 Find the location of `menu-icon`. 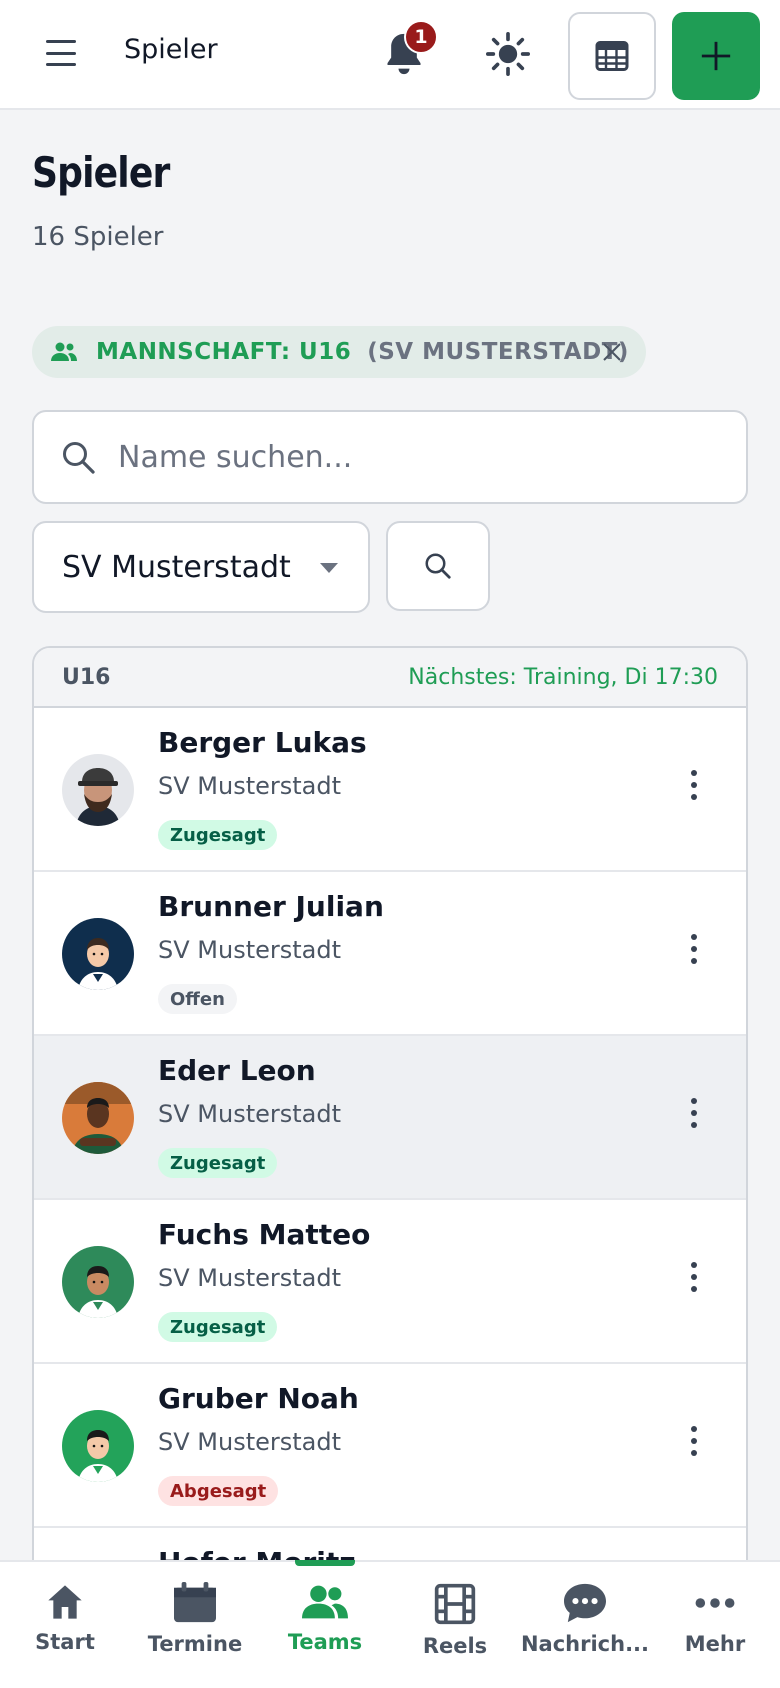

menu-icon is located at coordinates (61, 53).